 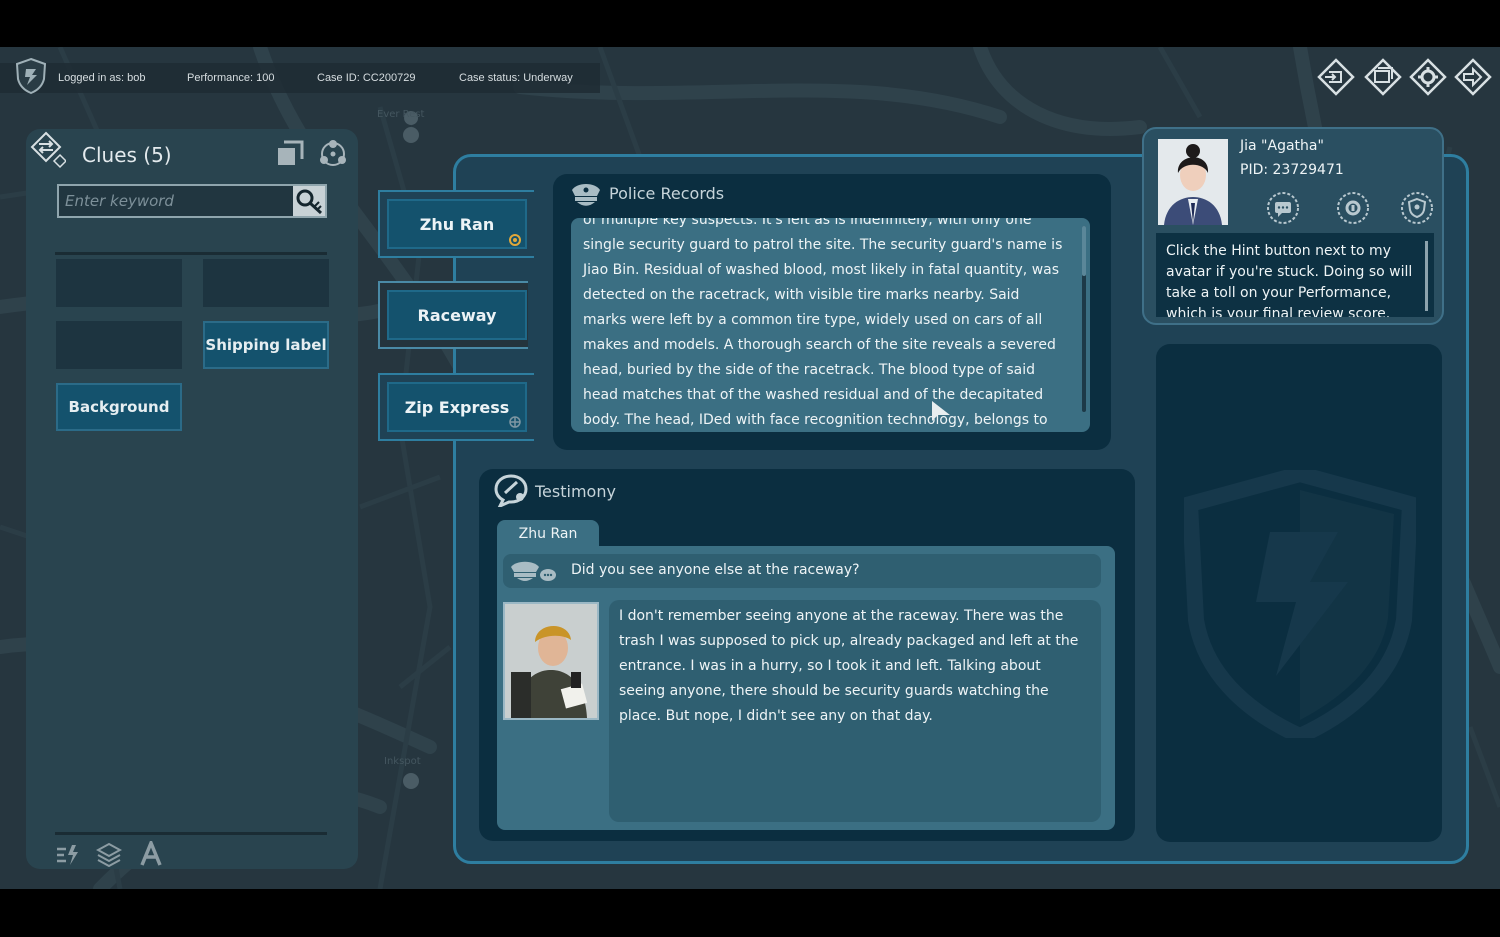 I want to click on detail-panel, so click(x=1299, y=593).